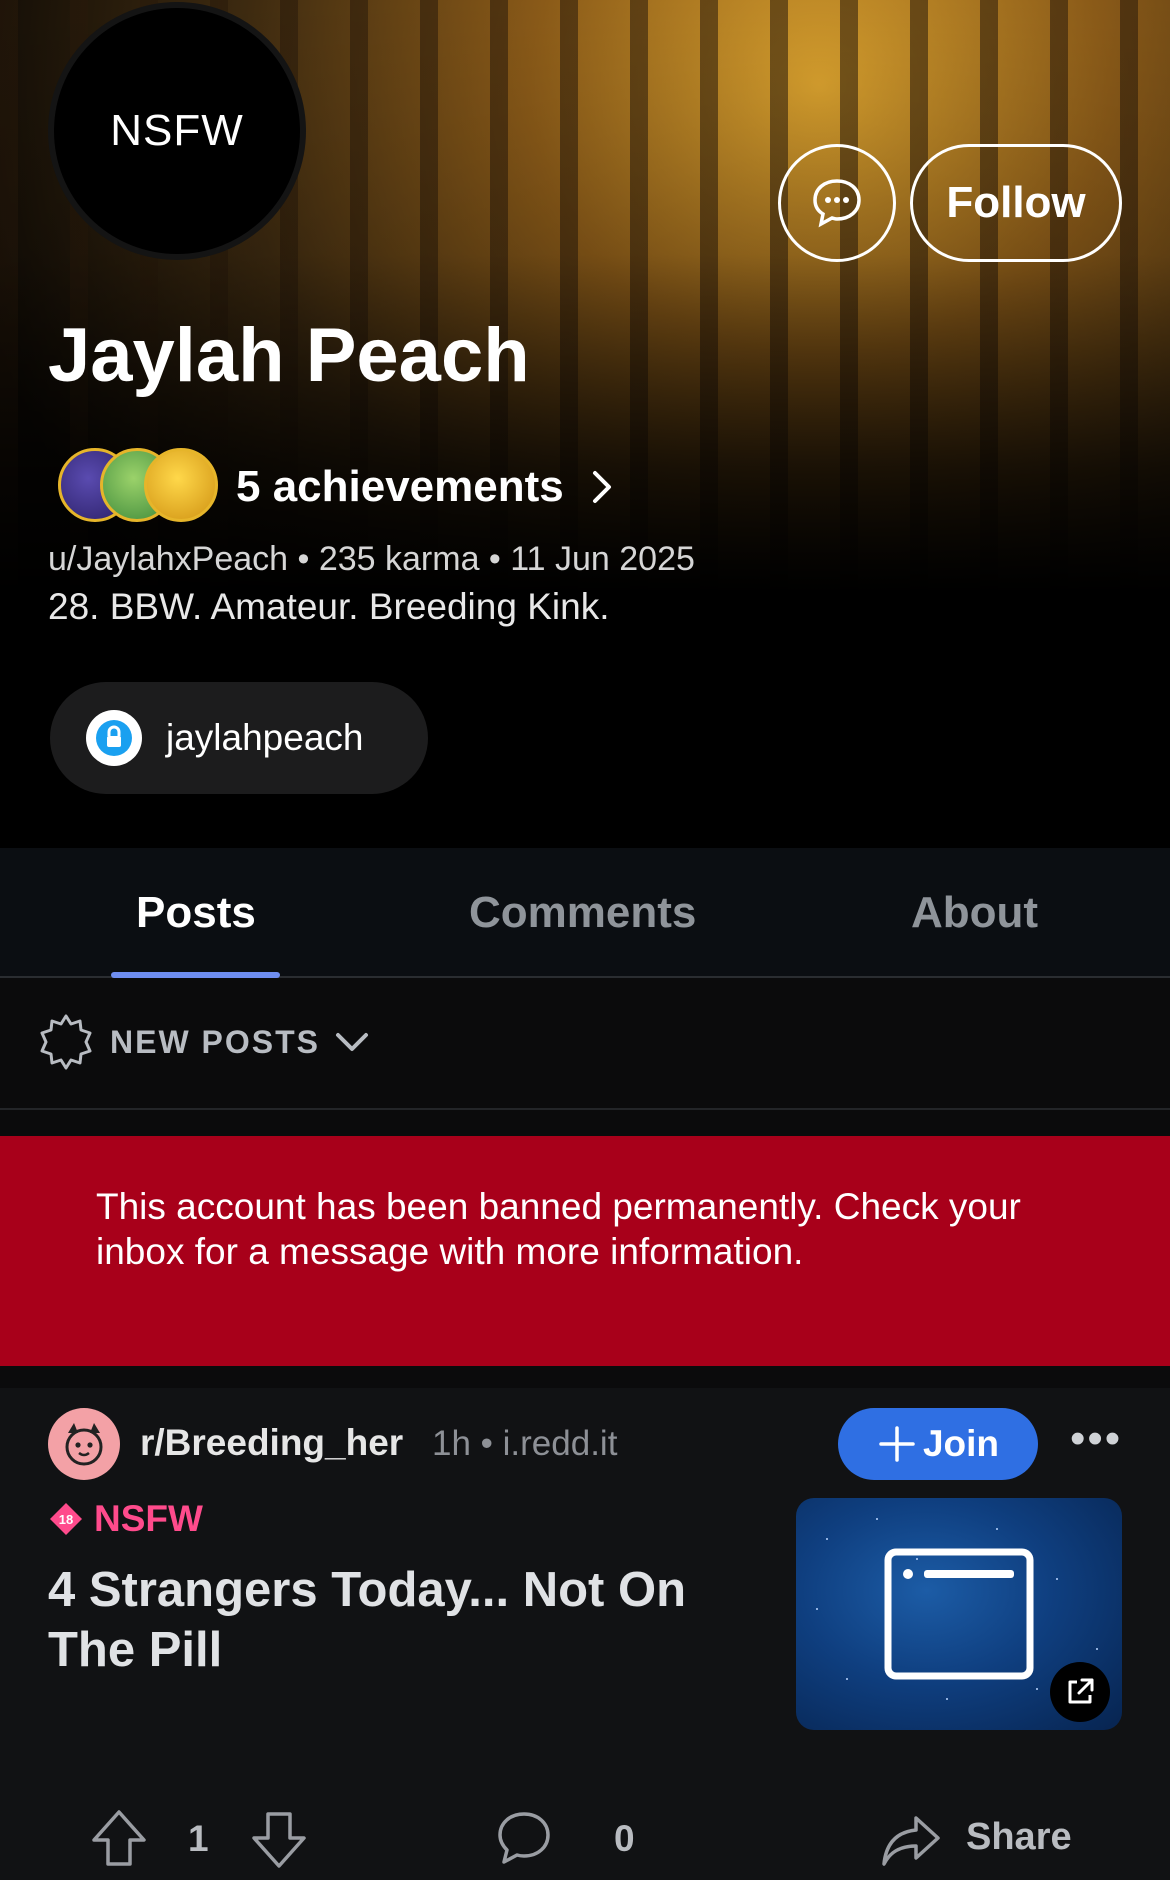 This screenshot has height=1880, width=1170. I want to click on join-button: Join, so click(938, 1444).